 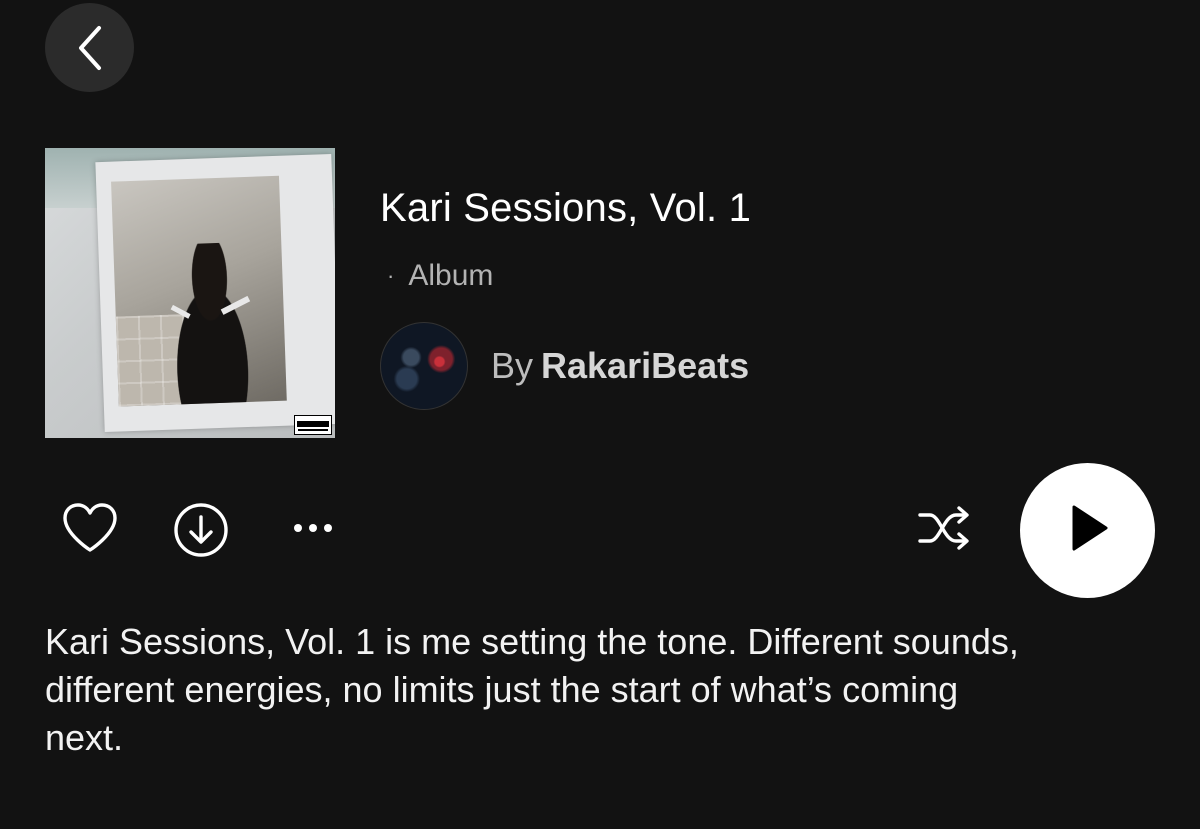 I want to click on artist-byline: By RakariBeats, so click(x=620, y=366).